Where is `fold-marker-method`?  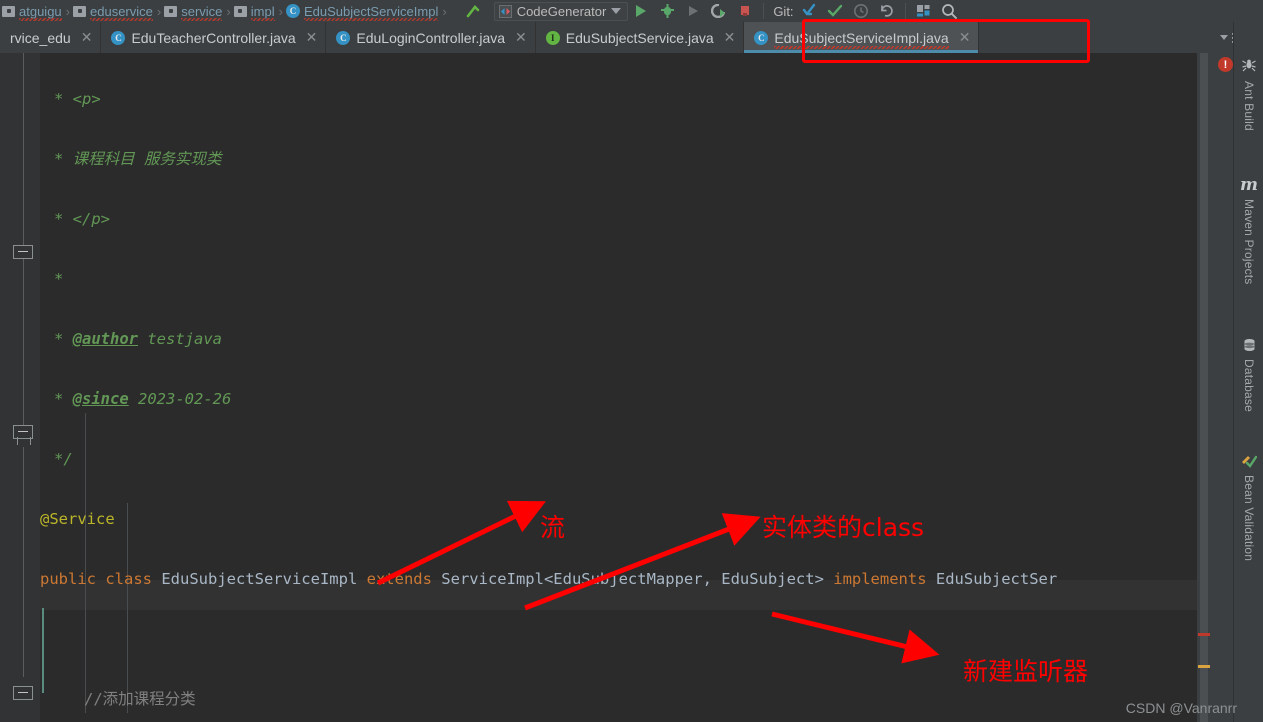 fold-marker-method is located at coordinates (23, 435).